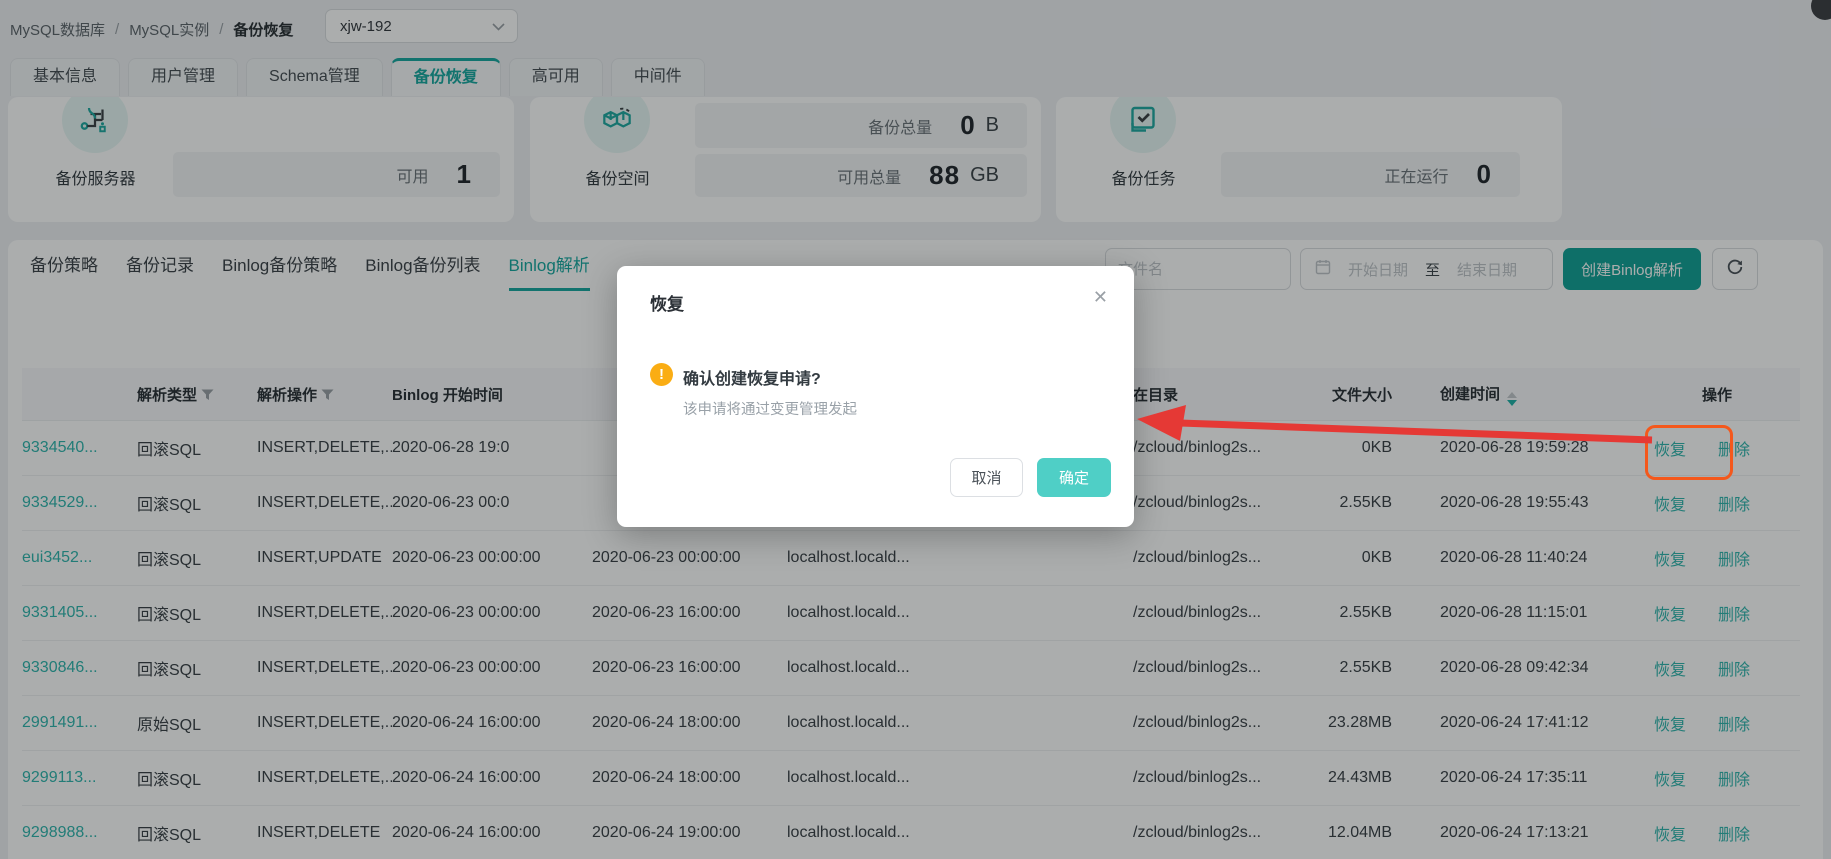 This screenshot has width=1831, height=859. Describe the element at coordinates (1074, 477) in the screenshot. I see `confirm-button: 确定` at that location.